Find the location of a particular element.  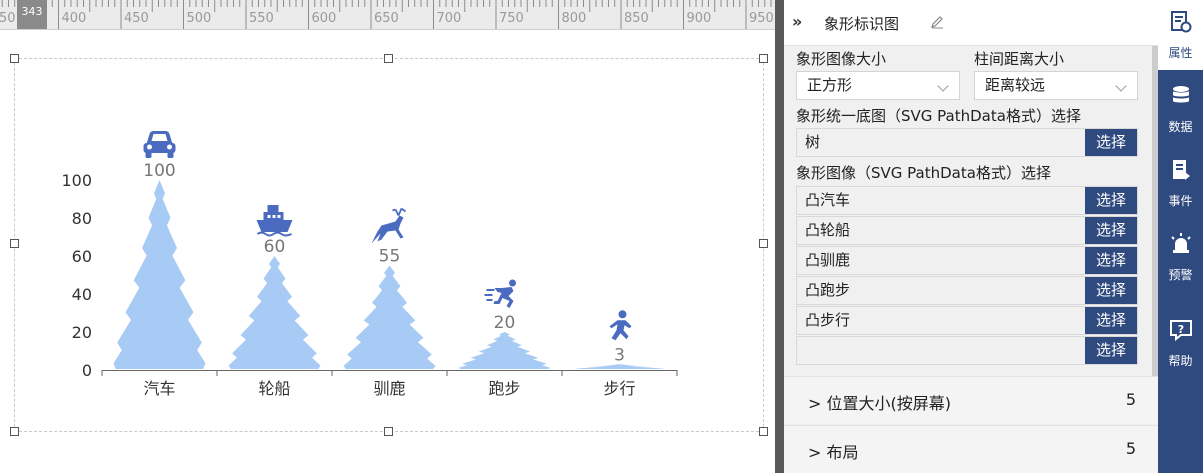

section-label: > 位置大小(按屏幕) is located at coordinates (879, 403).